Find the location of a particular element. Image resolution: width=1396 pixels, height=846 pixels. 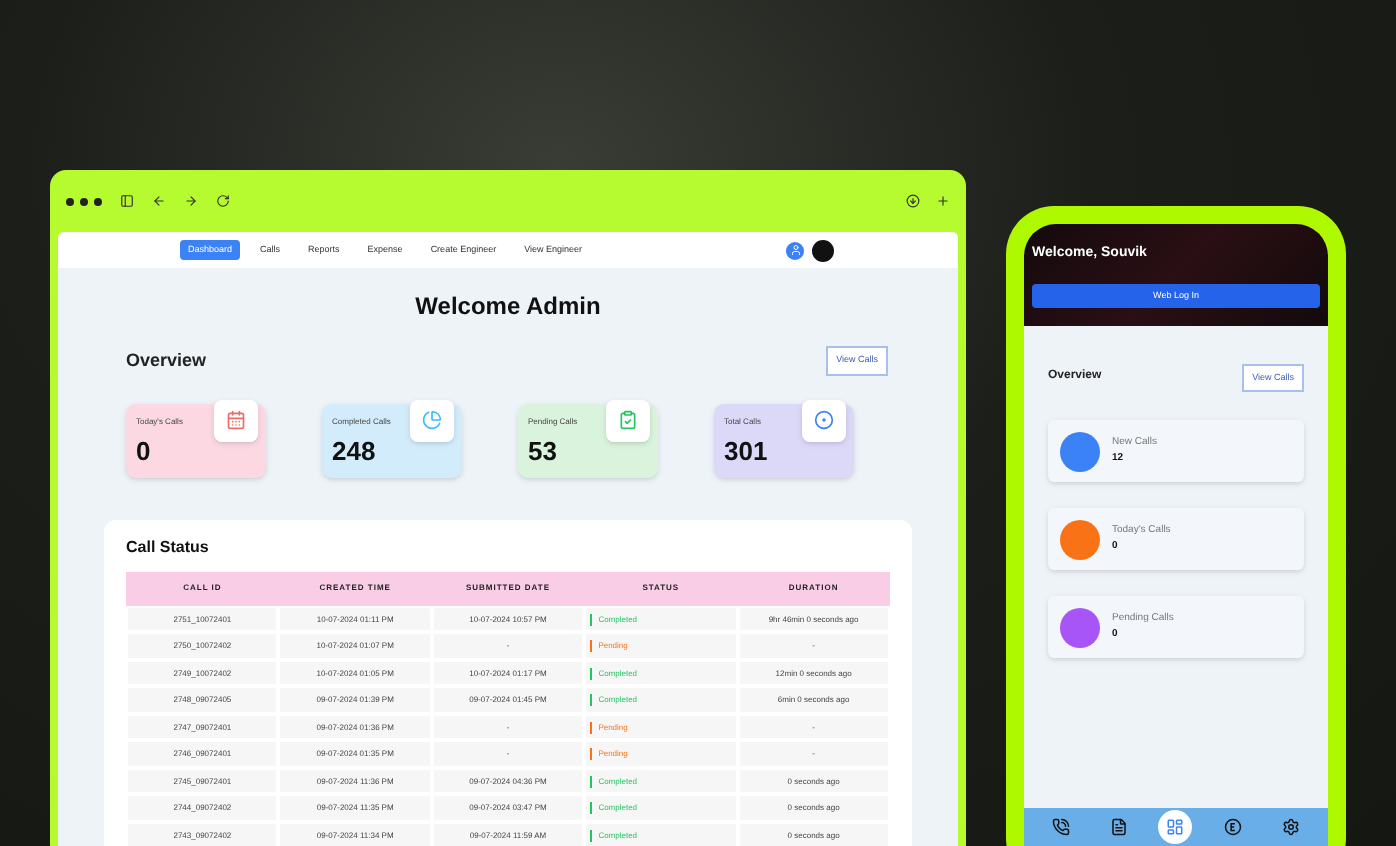

document-icon is located at coordinates (1118, 827).